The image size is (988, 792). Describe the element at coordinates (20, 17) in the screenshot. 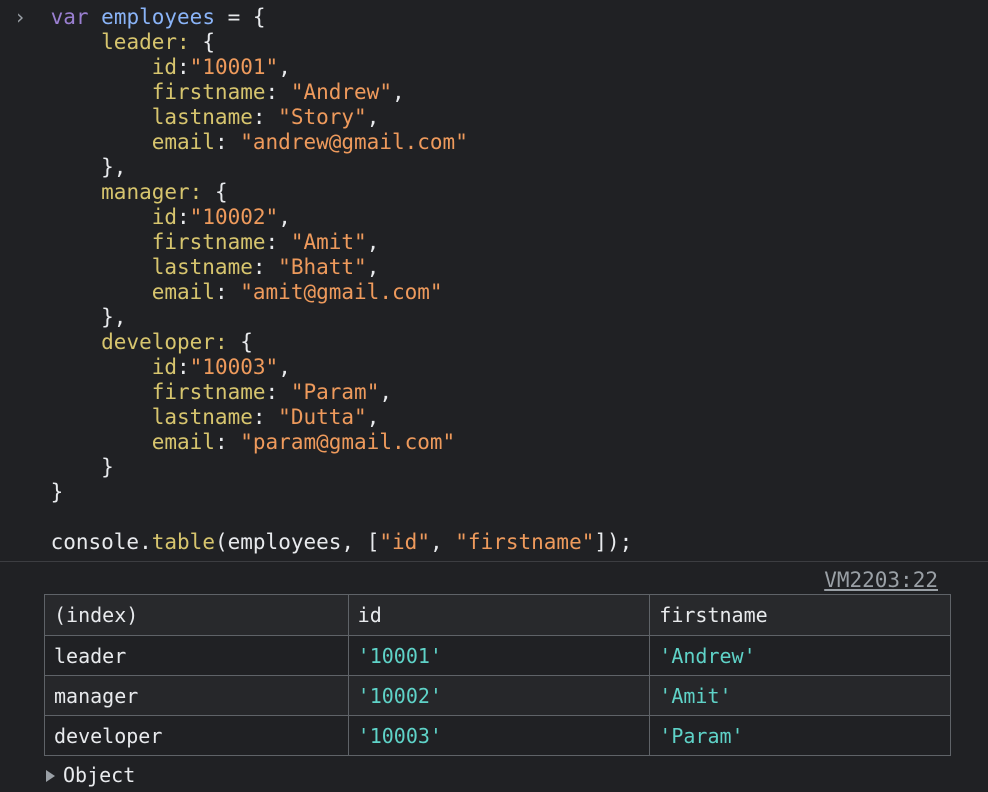

I see `prompt-chevron-icon: ›` at that location.